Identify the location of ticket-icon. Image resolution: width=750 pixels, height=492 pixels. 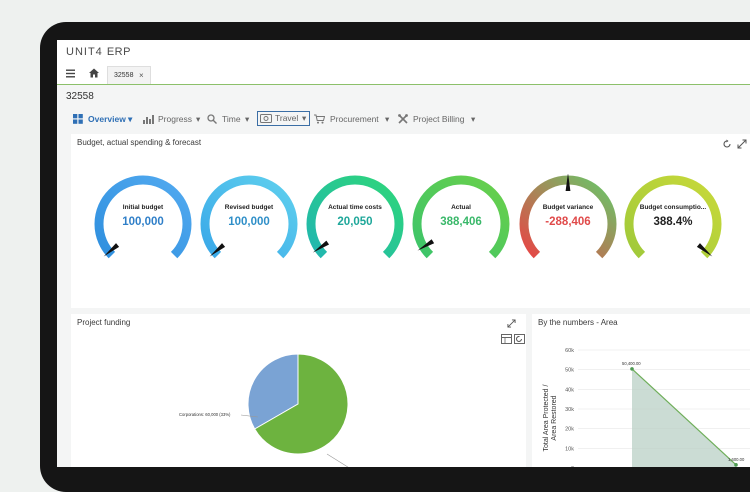
(266, 118).